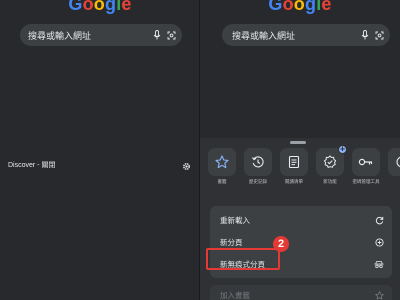 The height and width of the screenshot is (300, 400). Describe the element at coordinates (258, 182) in the screenshot. I see `shortcut-label: 歷史記錄` at that location.